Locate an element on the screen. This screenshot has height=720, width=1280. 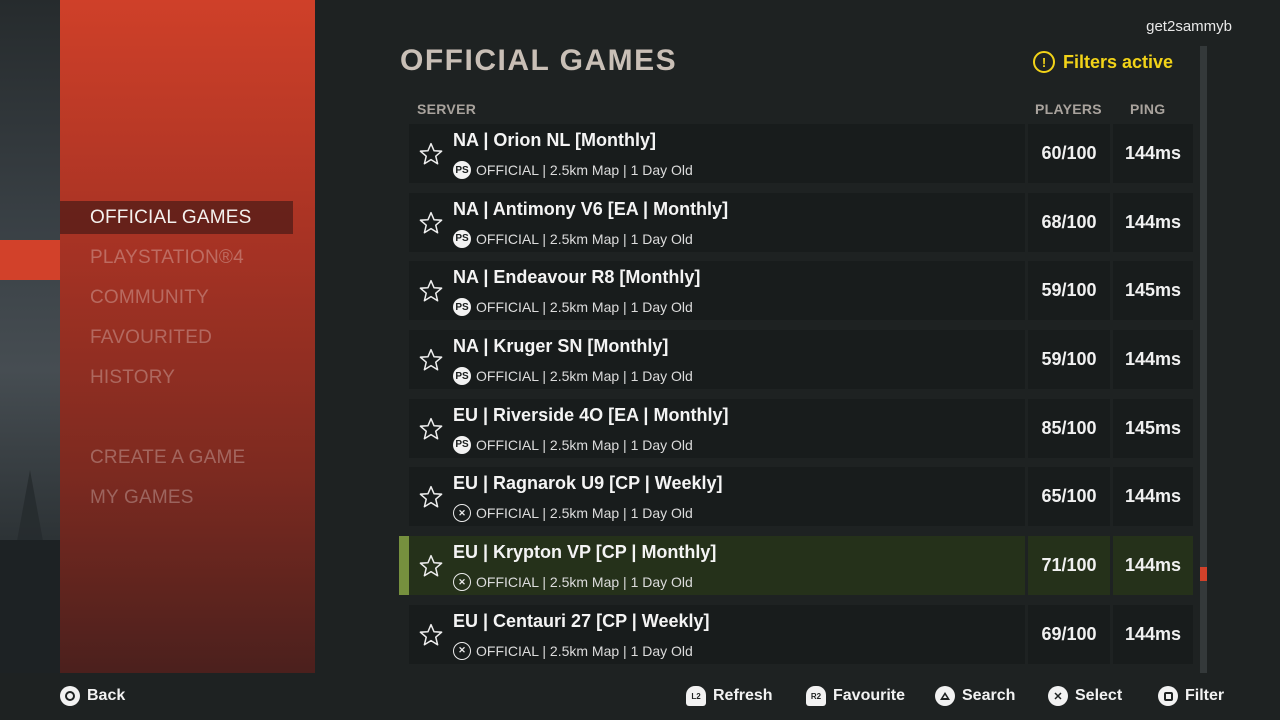
server-name: EU | Centauri 27 [CP | Weekly] is located at coordinates (581, 620).